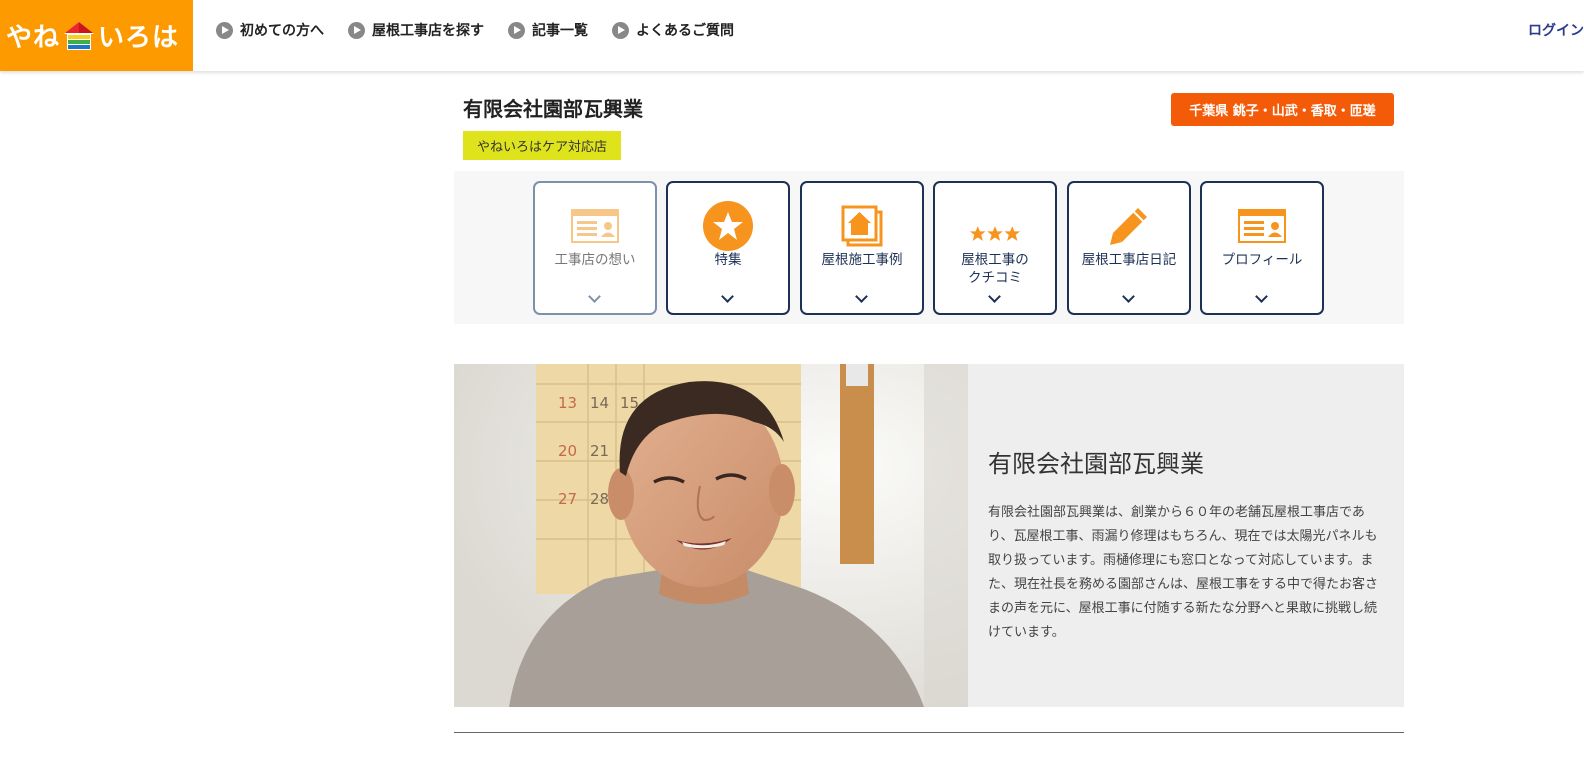 The image size is (1584, 758). Describe the element at coordinates (1129, 226) in the screenshot. I see `pencil-icon` at that location.